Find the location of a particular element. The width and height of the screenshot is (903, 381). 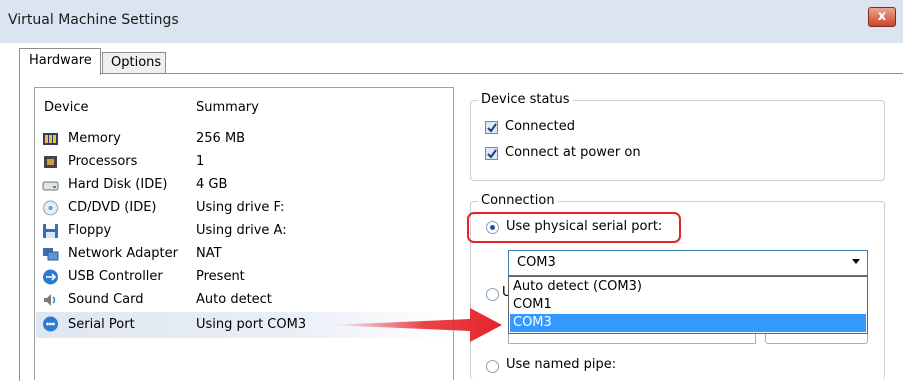

device-status-group is located at coordinates (677, 140).